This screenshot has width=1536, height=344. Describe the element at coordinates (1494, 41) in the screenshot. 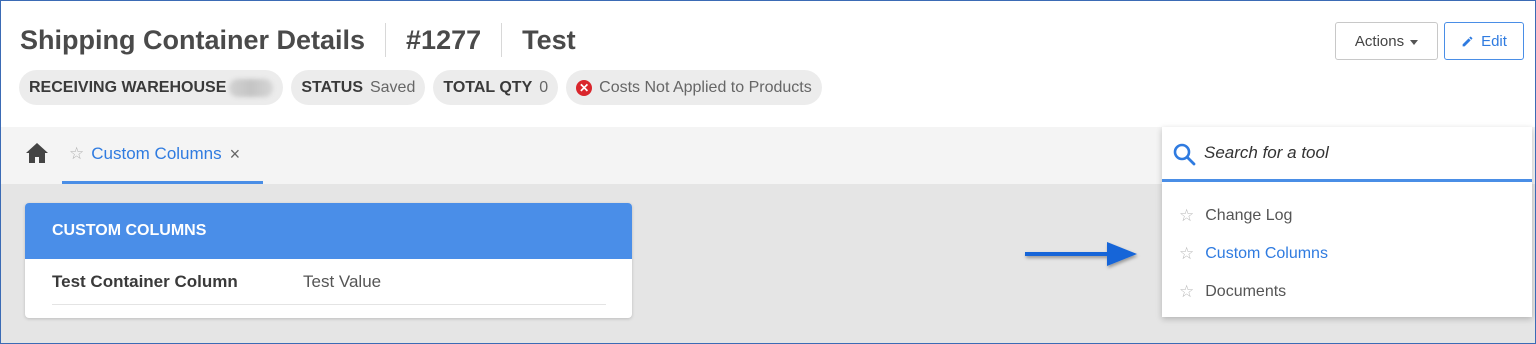

I see `edit-button-label: Edit` at that location.